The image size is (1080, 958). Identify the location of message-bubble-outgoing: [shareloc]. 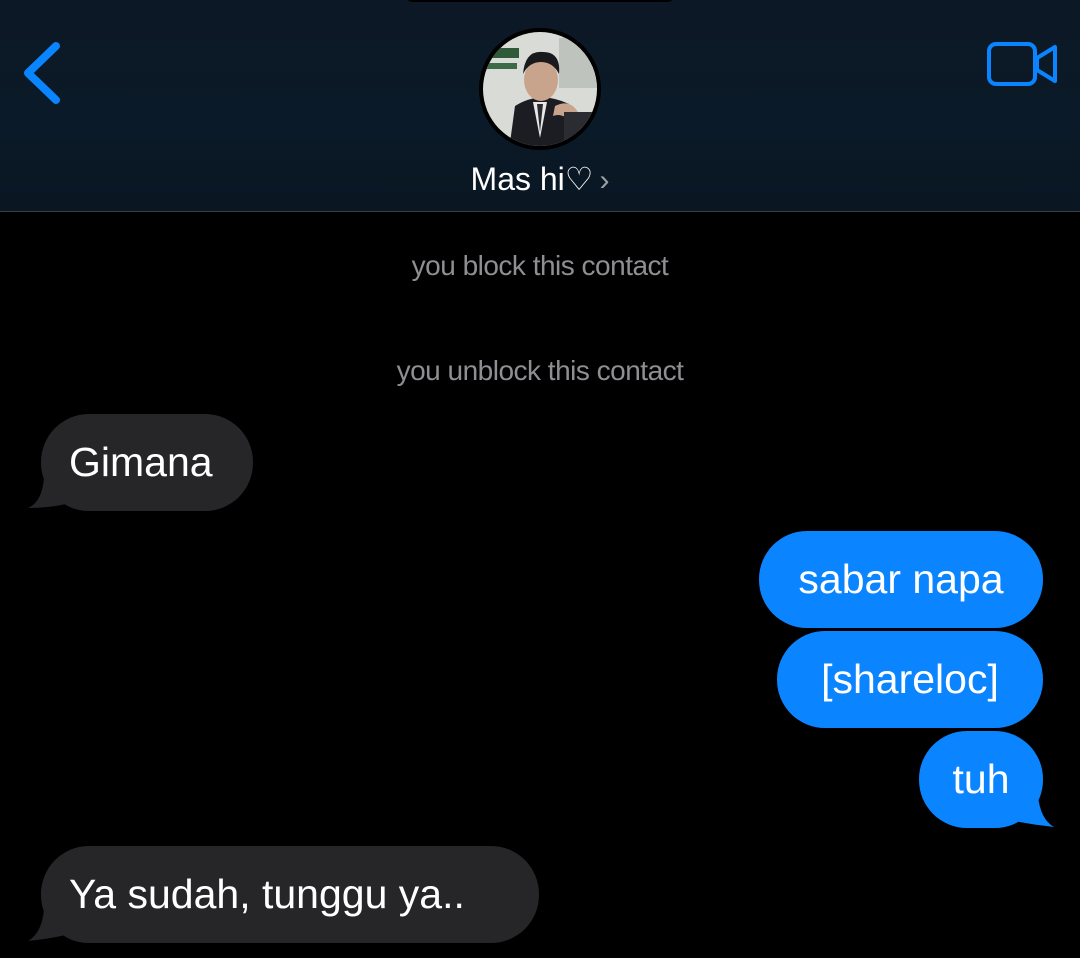
(910, 679).